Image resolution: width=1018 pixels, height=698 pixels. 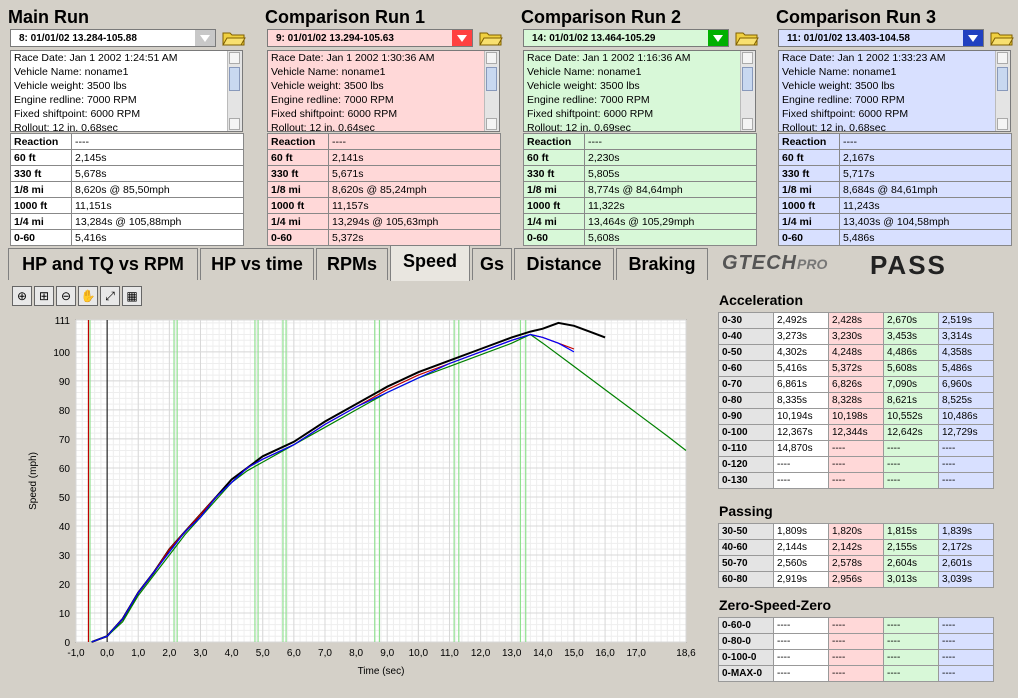 I want to click on main-run-title: Main Run, so click(x=48, y=17).